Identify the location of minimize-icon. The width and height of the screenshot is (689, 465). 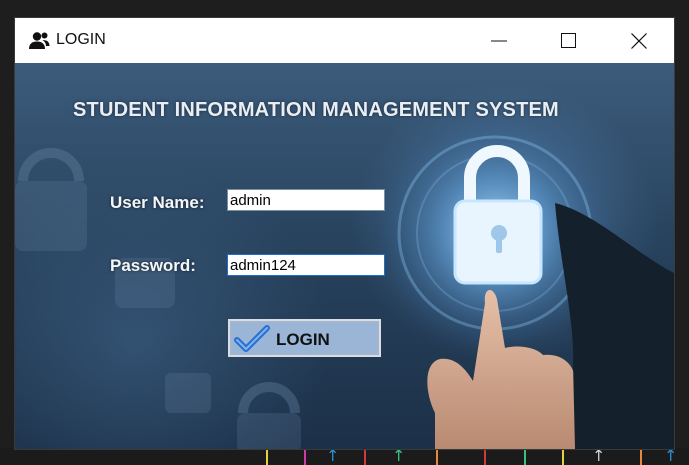
(499, 41).